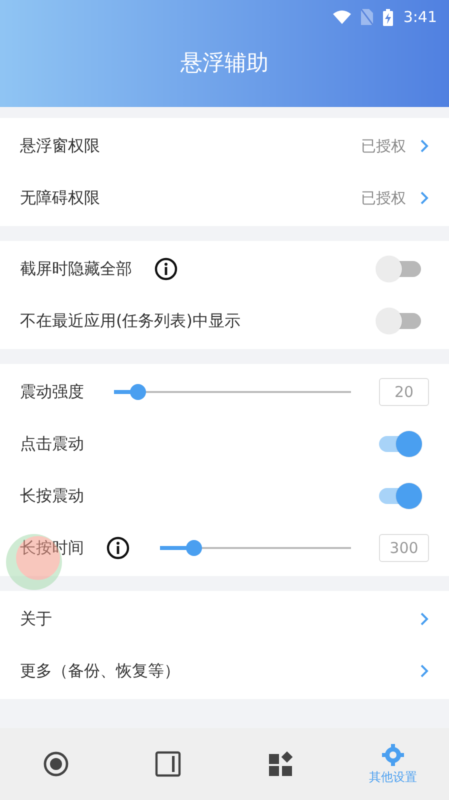  I want to click on value-field: 20, so click(404, 392).